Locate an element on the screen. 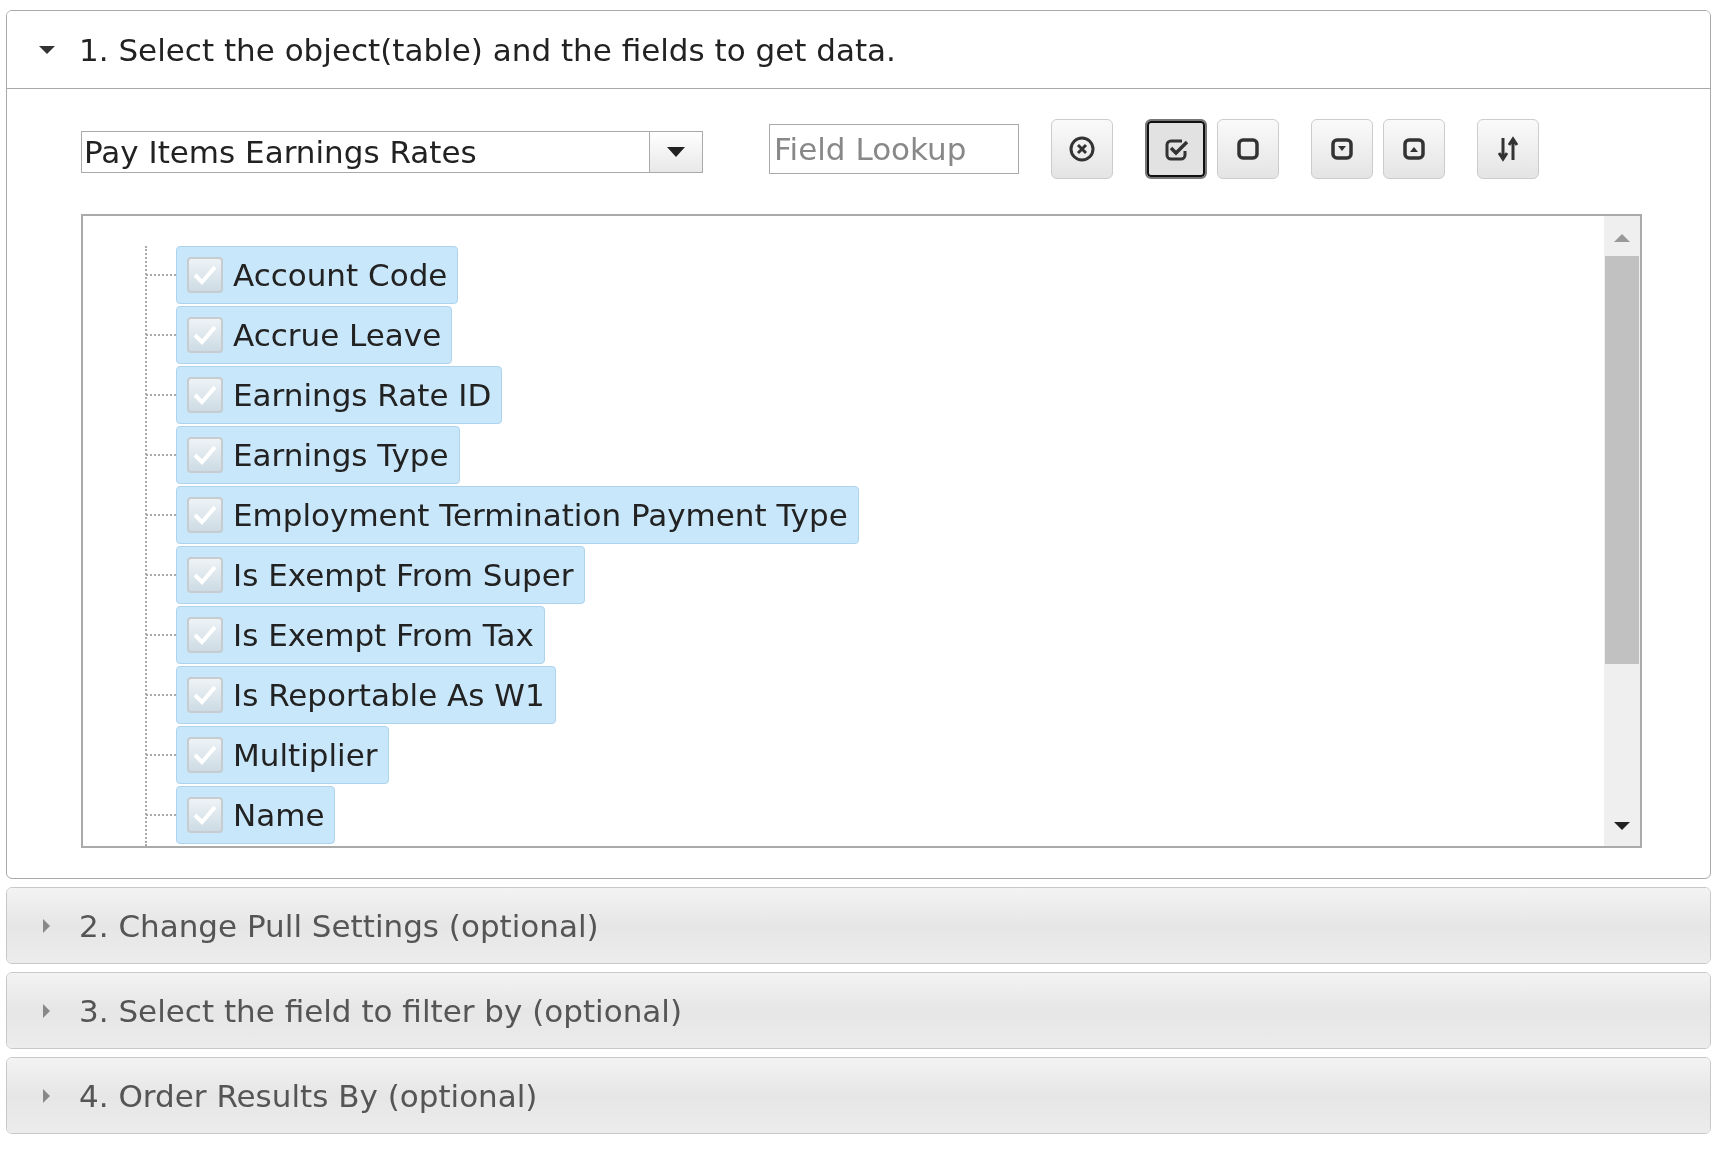 This screenshot has width=1725, height=1167. tree-item: Earnings Rate ID is located at coordinates (339, 395).